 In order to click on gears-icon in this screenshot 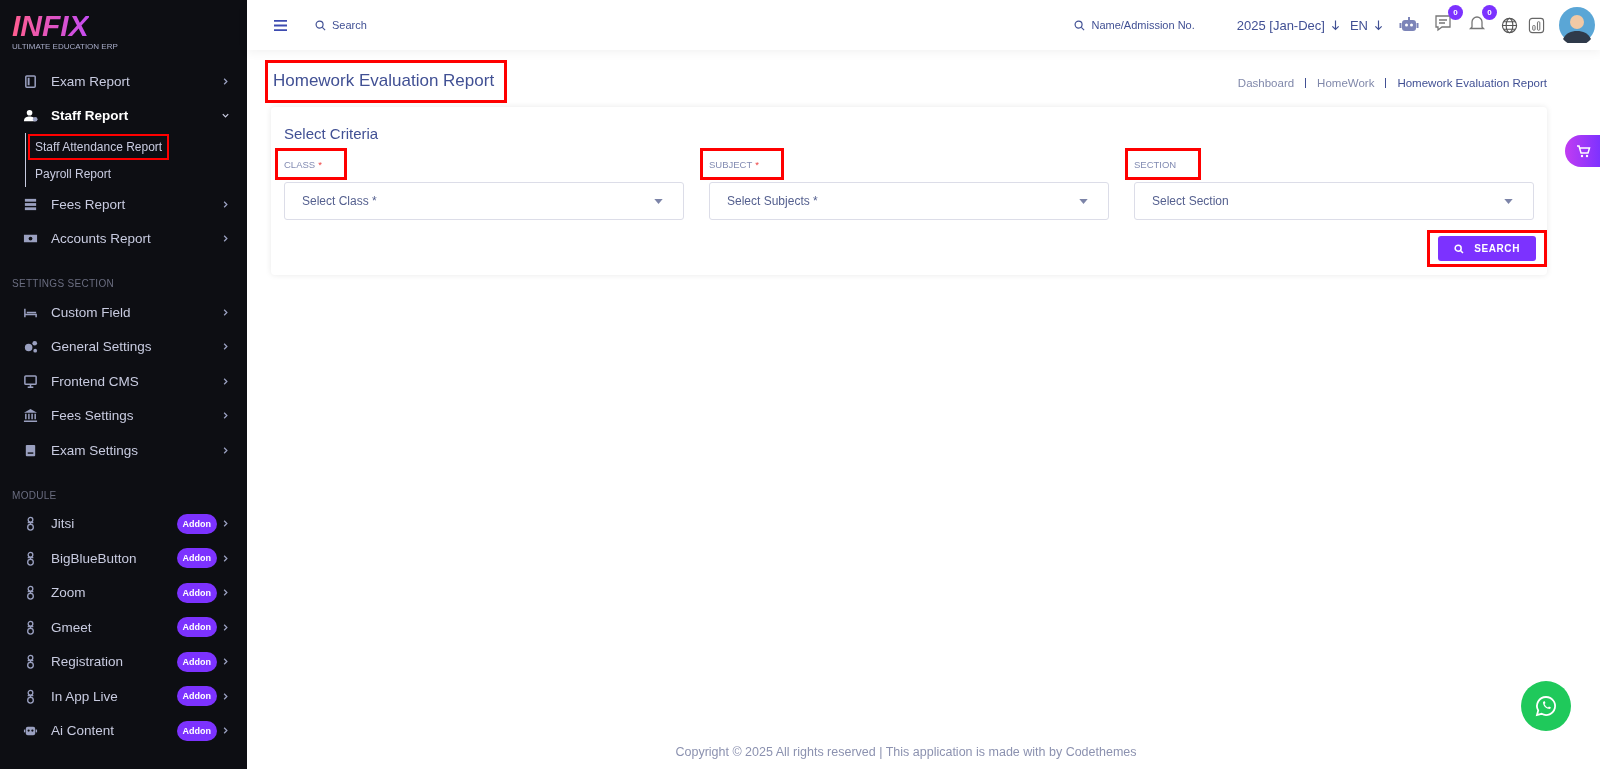, I will do `click(30, 347)`.